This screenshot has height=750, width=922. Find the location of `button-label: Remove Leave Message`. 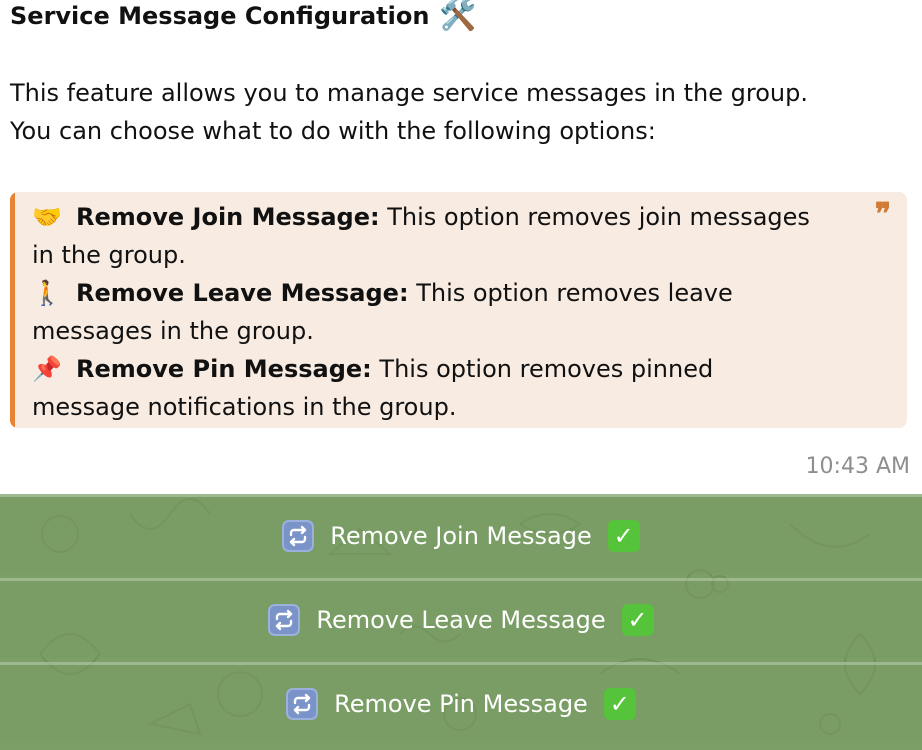

button-label: Remove Leave Message is located at coordinates (461, 619).